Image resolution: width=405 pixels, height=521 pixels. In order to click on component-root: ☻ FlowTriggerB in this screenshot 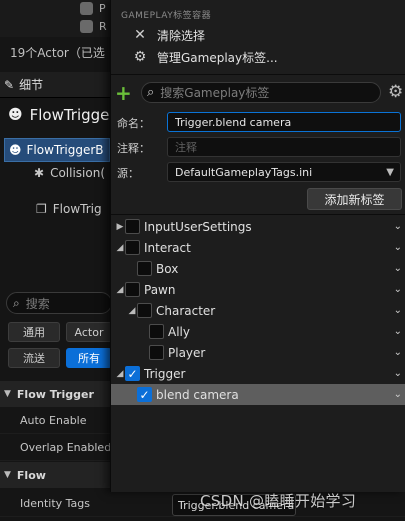, I will do `click(57, 150)`.